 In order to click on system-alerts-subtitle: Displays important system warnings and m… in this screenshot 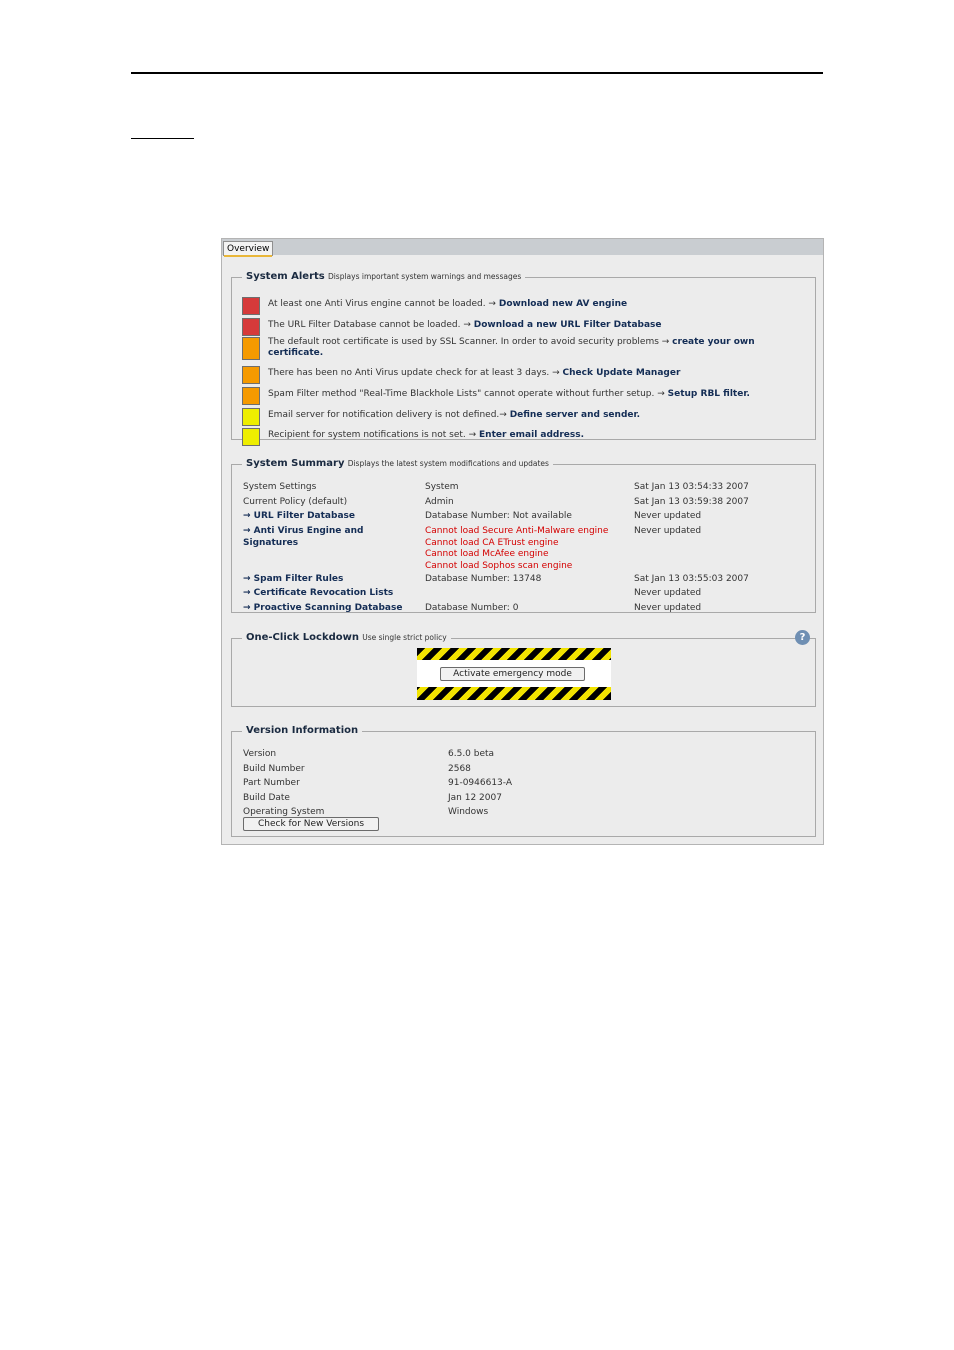, I will do `click(424, 276)`.